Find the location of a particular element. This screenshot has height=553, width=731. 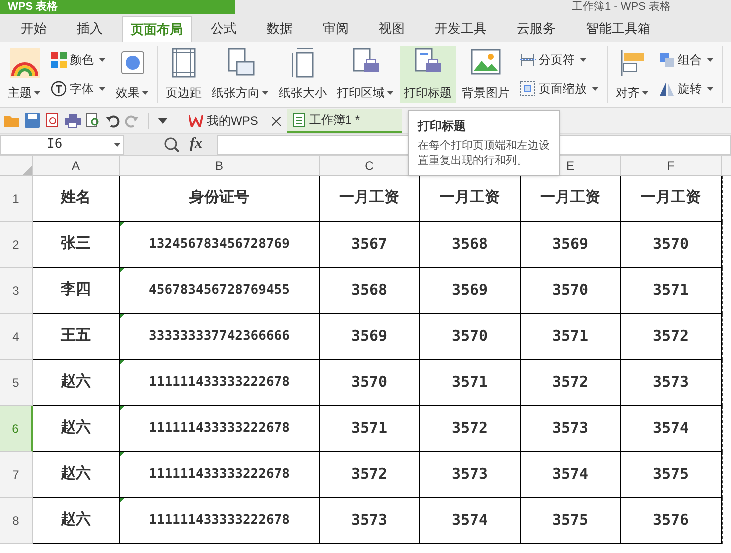

table-cell: 456783456728769455 is located at coordinates (220, 291).